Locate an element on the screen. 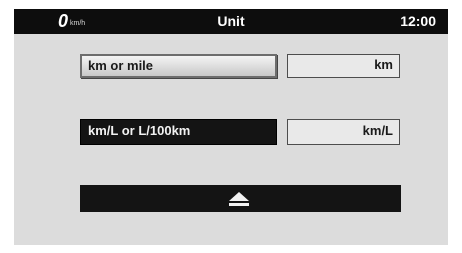 The image size is (462, 253). distance-unit-label: km or mile is located at coordinates (121, 65).